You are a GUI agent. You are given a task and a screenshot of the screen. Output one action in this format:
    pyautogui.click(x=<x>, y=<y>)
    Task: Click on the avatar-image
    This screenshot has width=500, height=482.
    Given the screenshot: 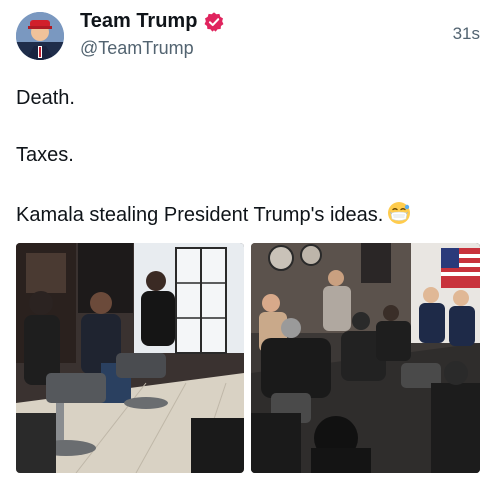 What is the action you would take?
    pyautogui.click(x=40, y=36)
    